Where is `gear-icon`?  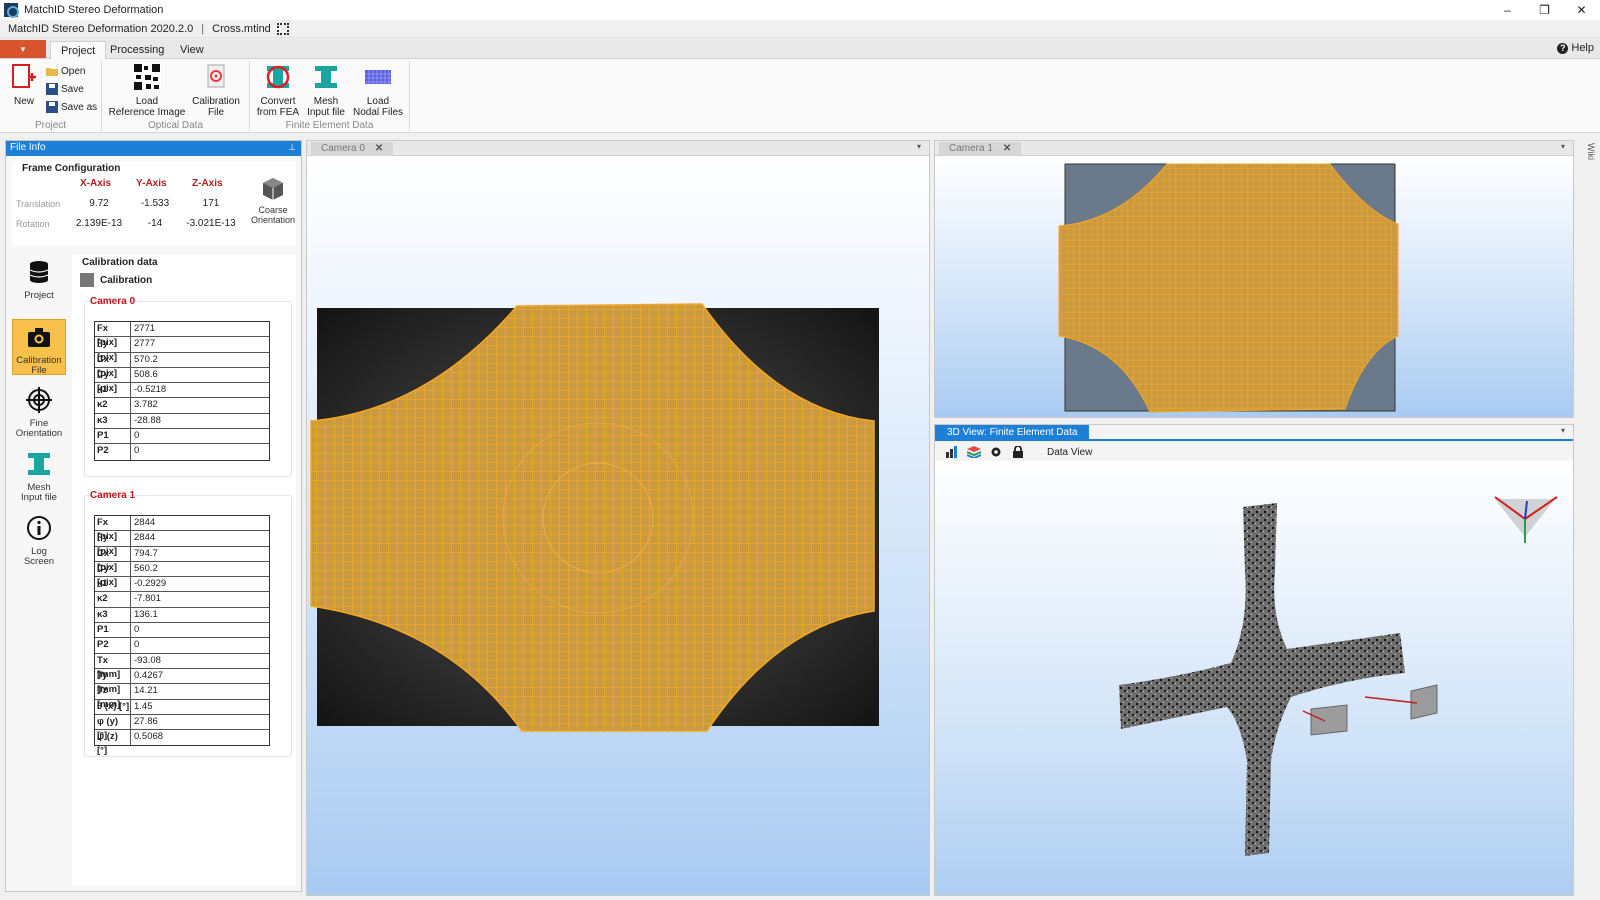 gear-icon is located at coordinates (996, 452).